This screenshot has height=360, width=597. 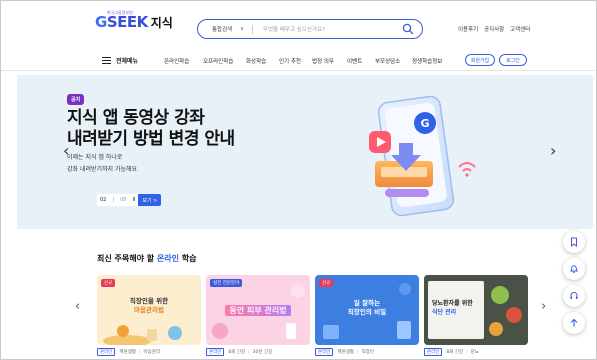 I want to click on floating-support-button, so click(x=574, y=296).